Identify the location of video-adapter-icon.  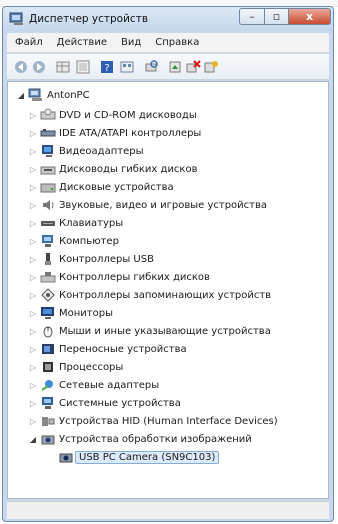
(48, 151).